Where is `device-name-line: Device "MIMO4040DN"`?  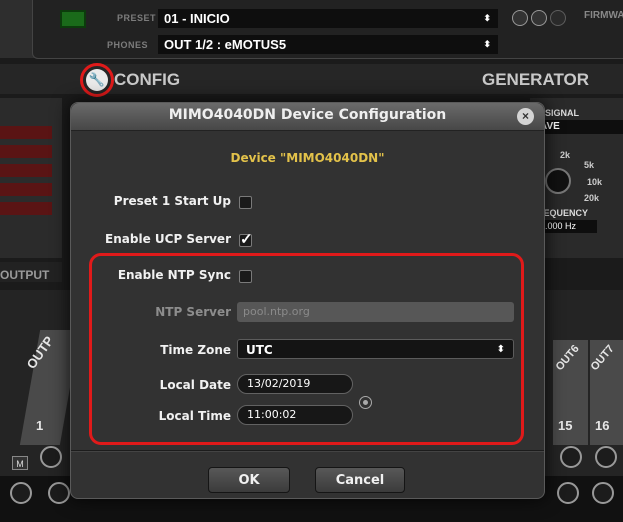 device-name-line: Device "MIMO4040DN" is located at coordinates (307, 158).